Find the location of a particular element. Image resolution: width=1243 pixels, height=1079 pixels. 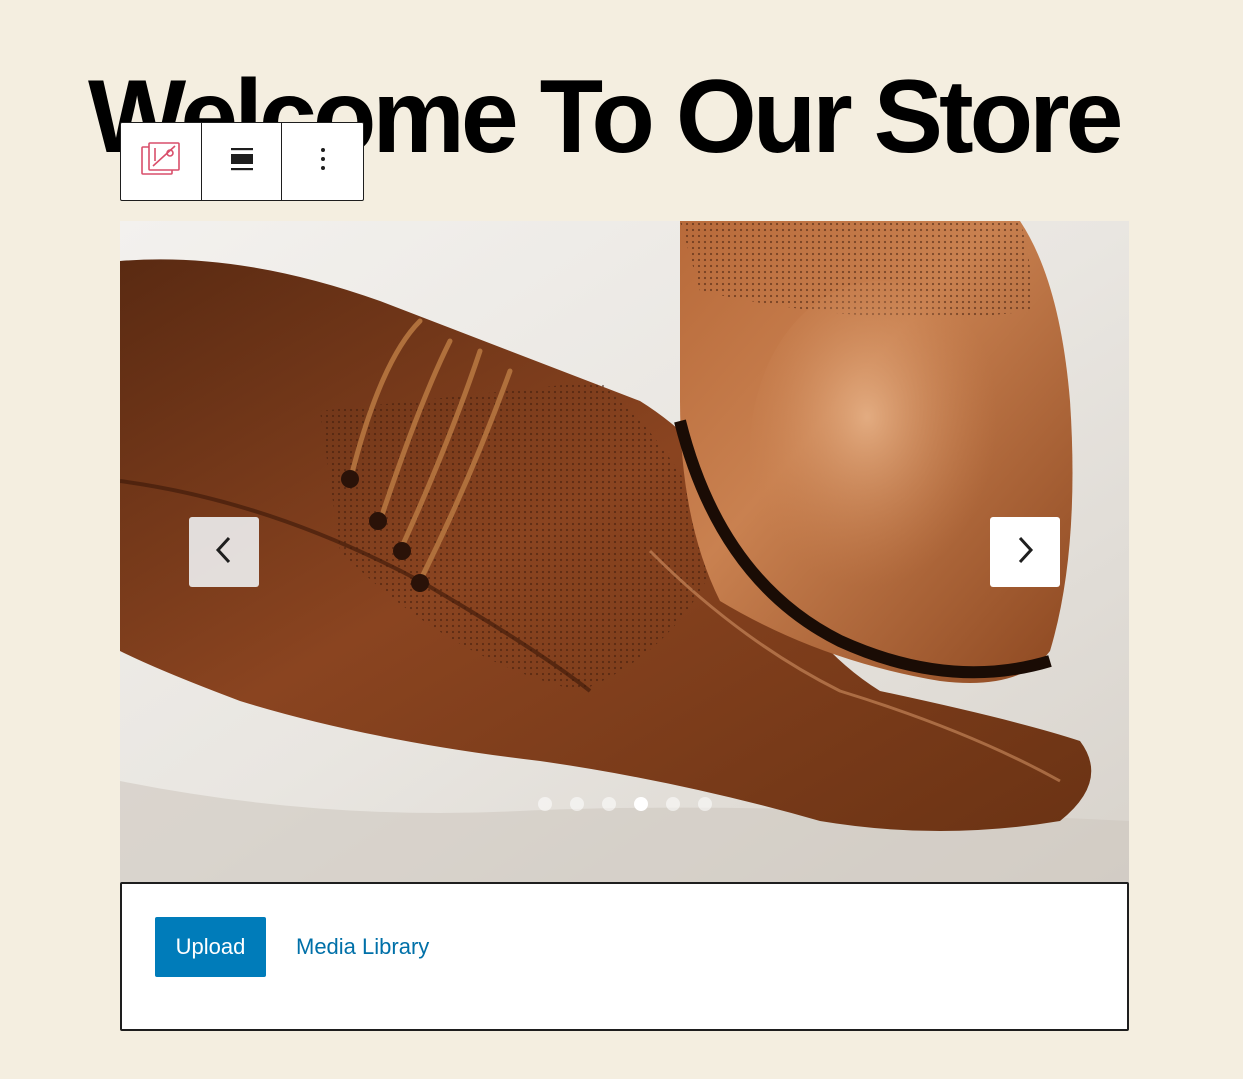

slider-block-icon is located at coordinates (161, 161).